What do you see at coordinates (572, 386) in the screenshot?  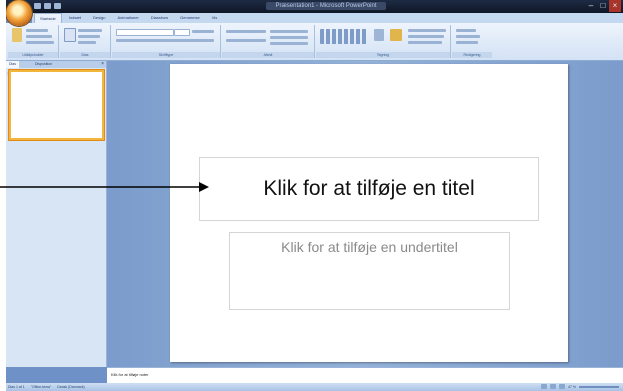 I see `zoom-level: 47 %` at bounding box center [572, 386].